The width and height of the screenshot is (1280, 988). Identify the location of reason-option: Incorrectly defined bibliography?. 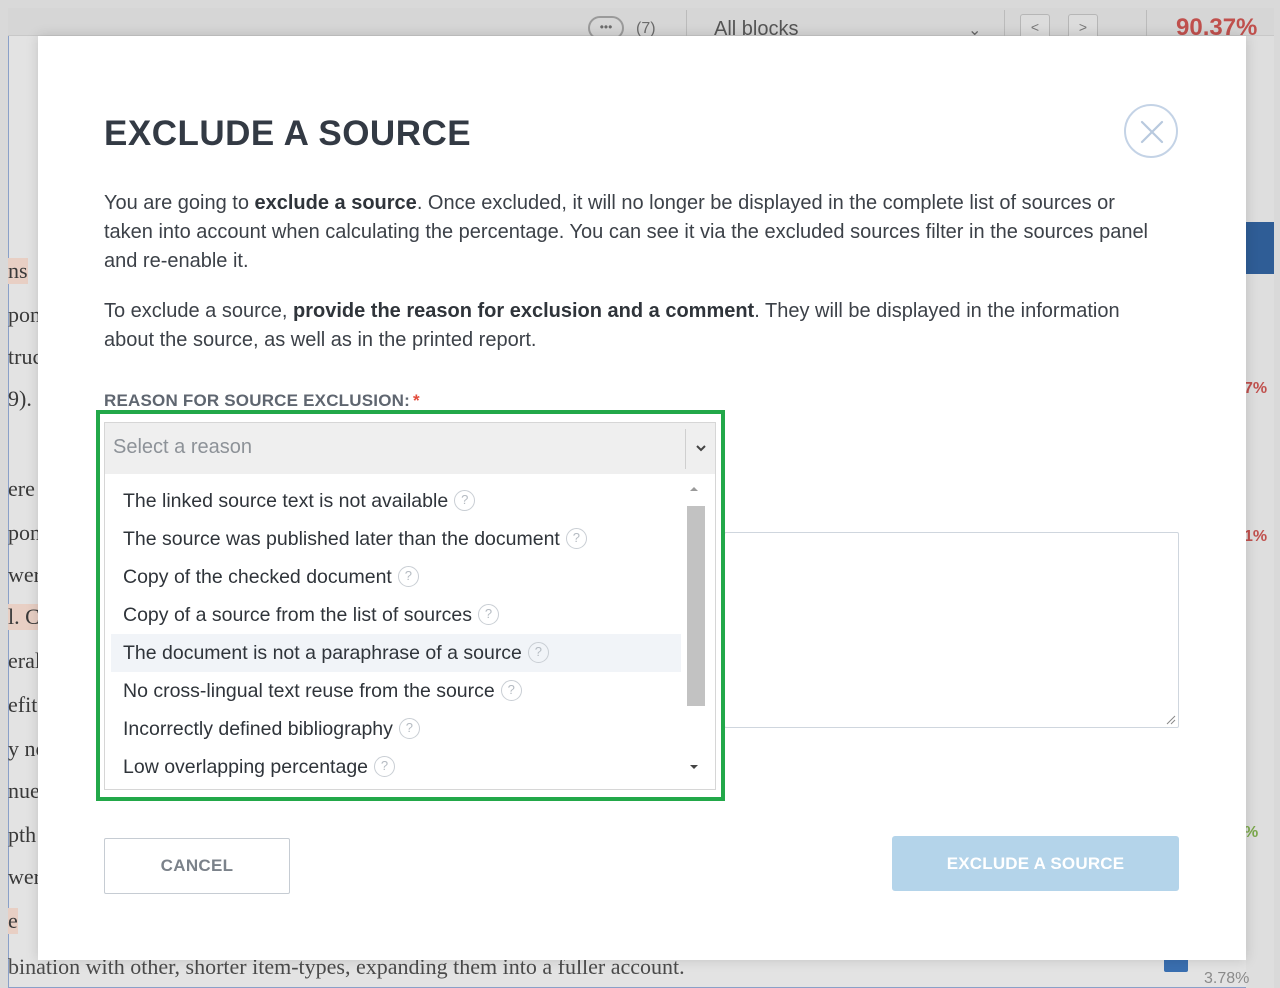
(396, 729).